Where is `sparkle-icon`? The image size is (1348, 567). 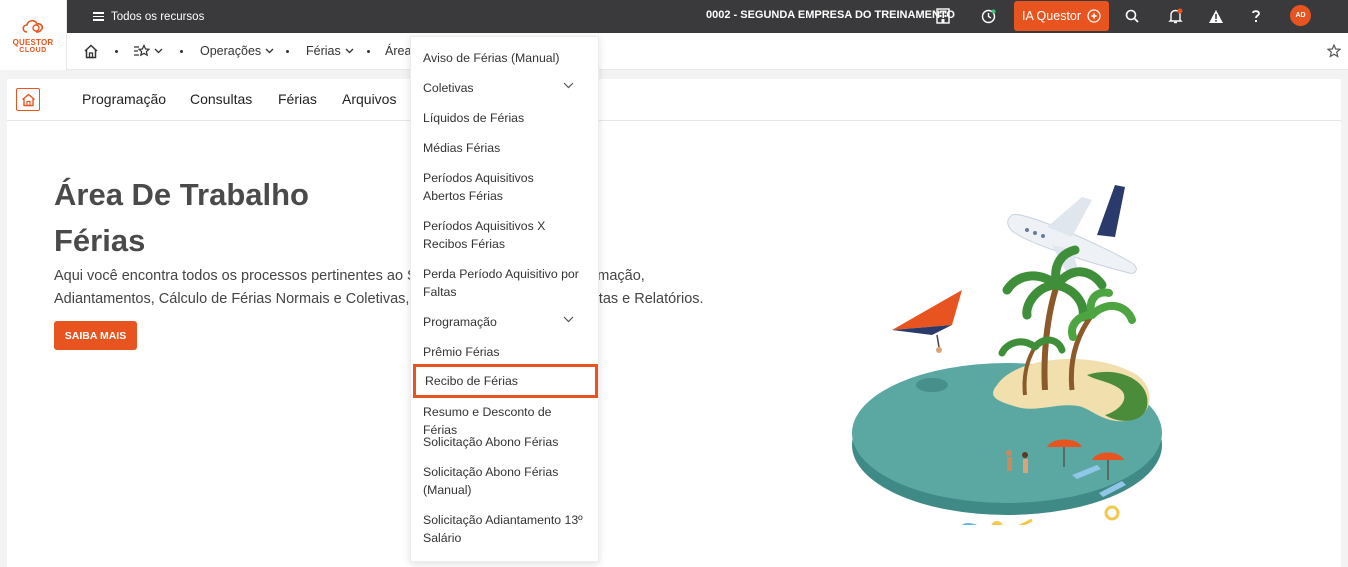 sparkle-icon is located at coordinates (1094, 16).